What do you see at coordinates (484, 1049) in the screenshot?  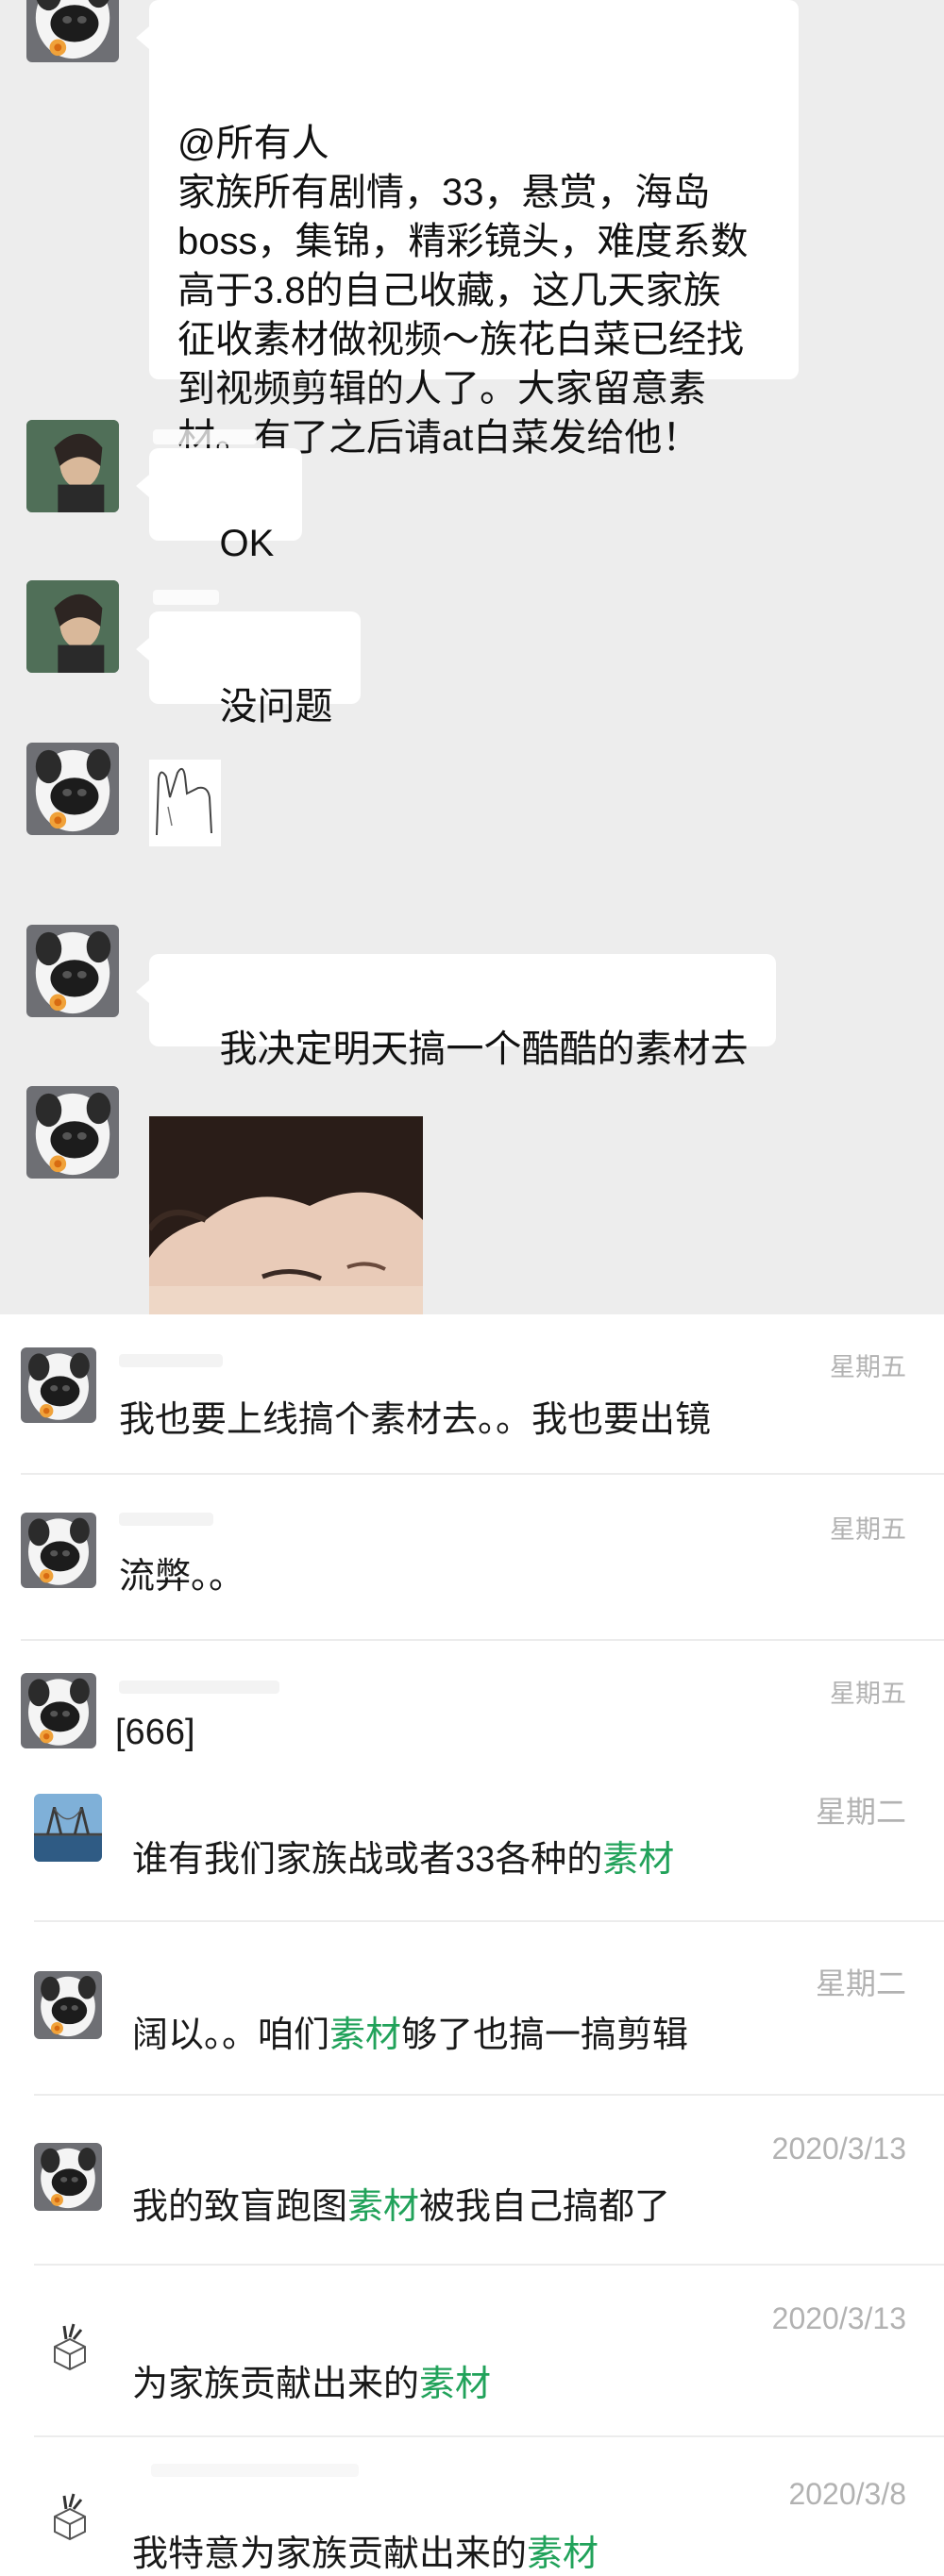 I see `message-text: 我决定明天搞一个酷酷的素材去` at bounding box center [484, 1049].